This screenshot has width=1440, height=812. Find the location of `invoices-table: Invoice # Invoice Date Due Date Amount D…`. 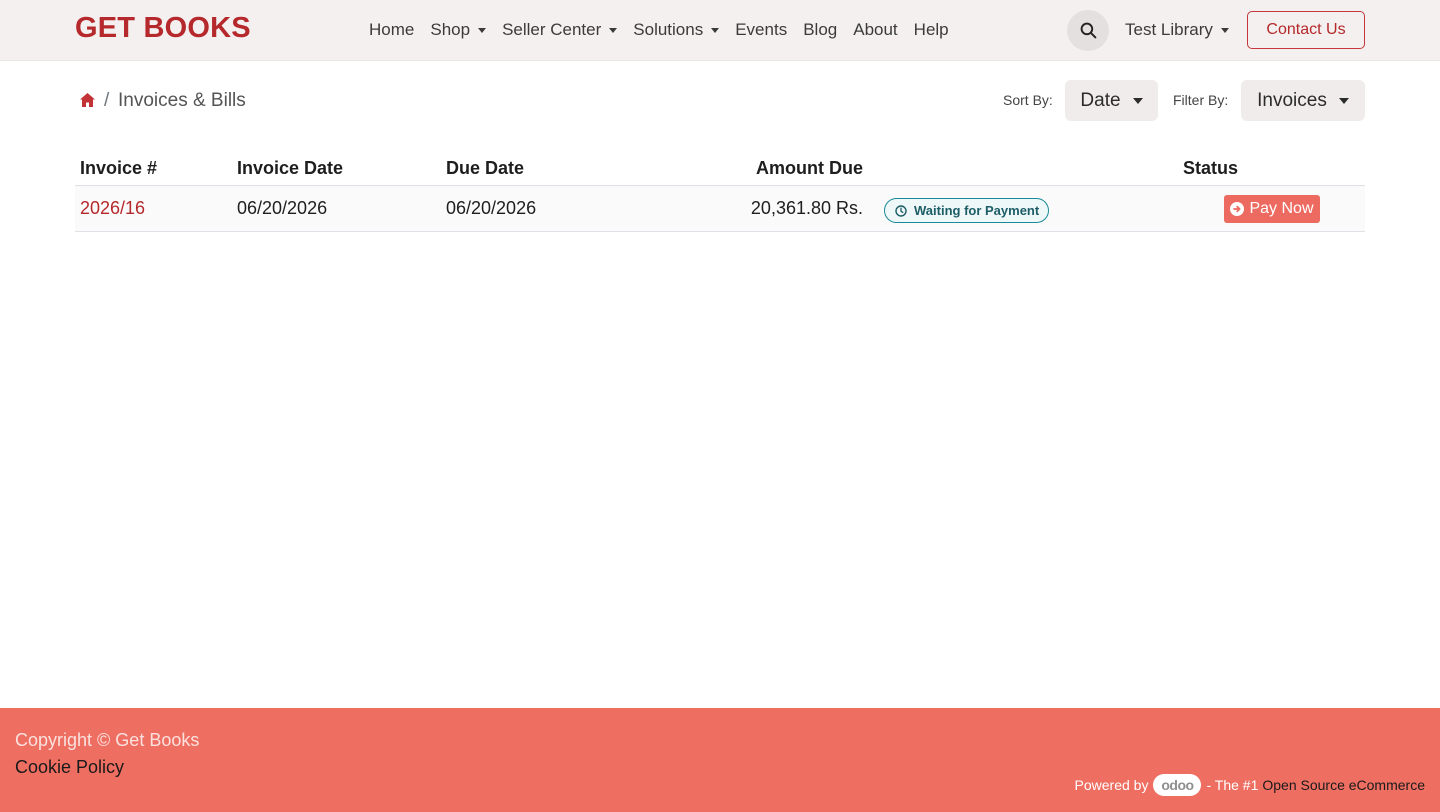

invoices-table: Invoice # Invoice Date Due Date Amount D… is located at coordinates (720, 191).